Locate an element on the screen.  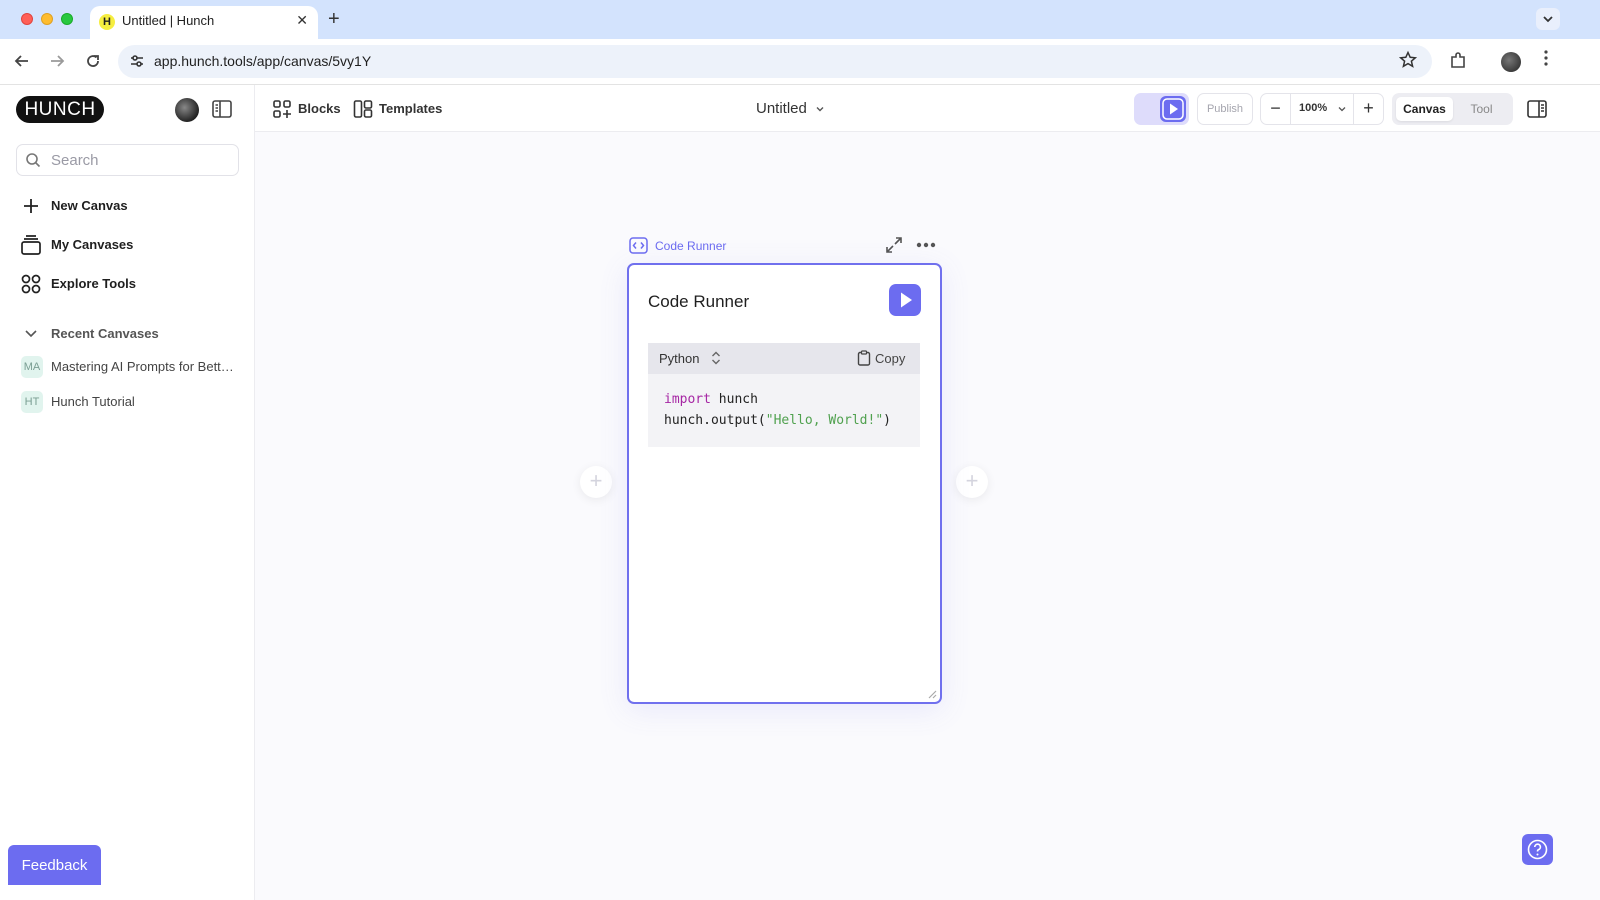
templates-label: Templates is located at coordinates (411, 108).